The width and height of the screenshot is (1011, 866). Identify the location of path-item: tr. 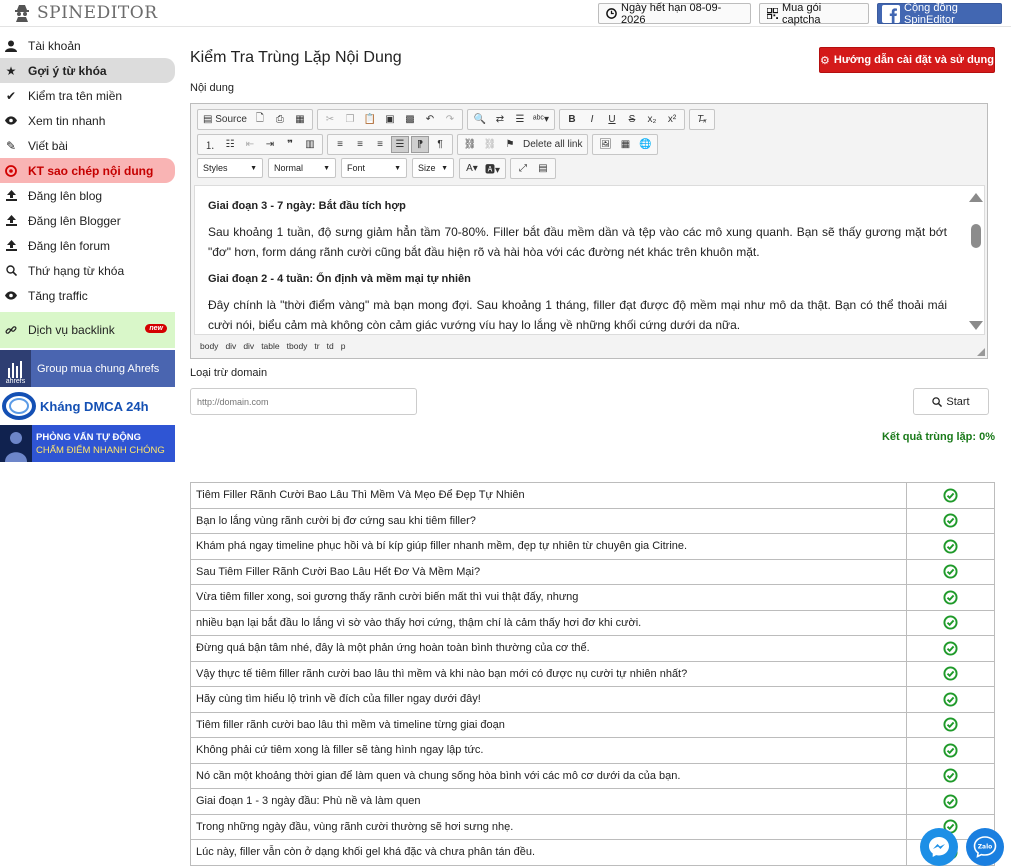
(316, 346).